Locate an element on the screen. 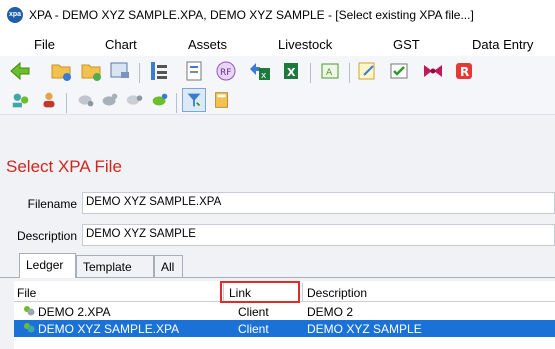 The width and height of the screenshot is (555, 349). users-icon is located at coordinates (22, 101).